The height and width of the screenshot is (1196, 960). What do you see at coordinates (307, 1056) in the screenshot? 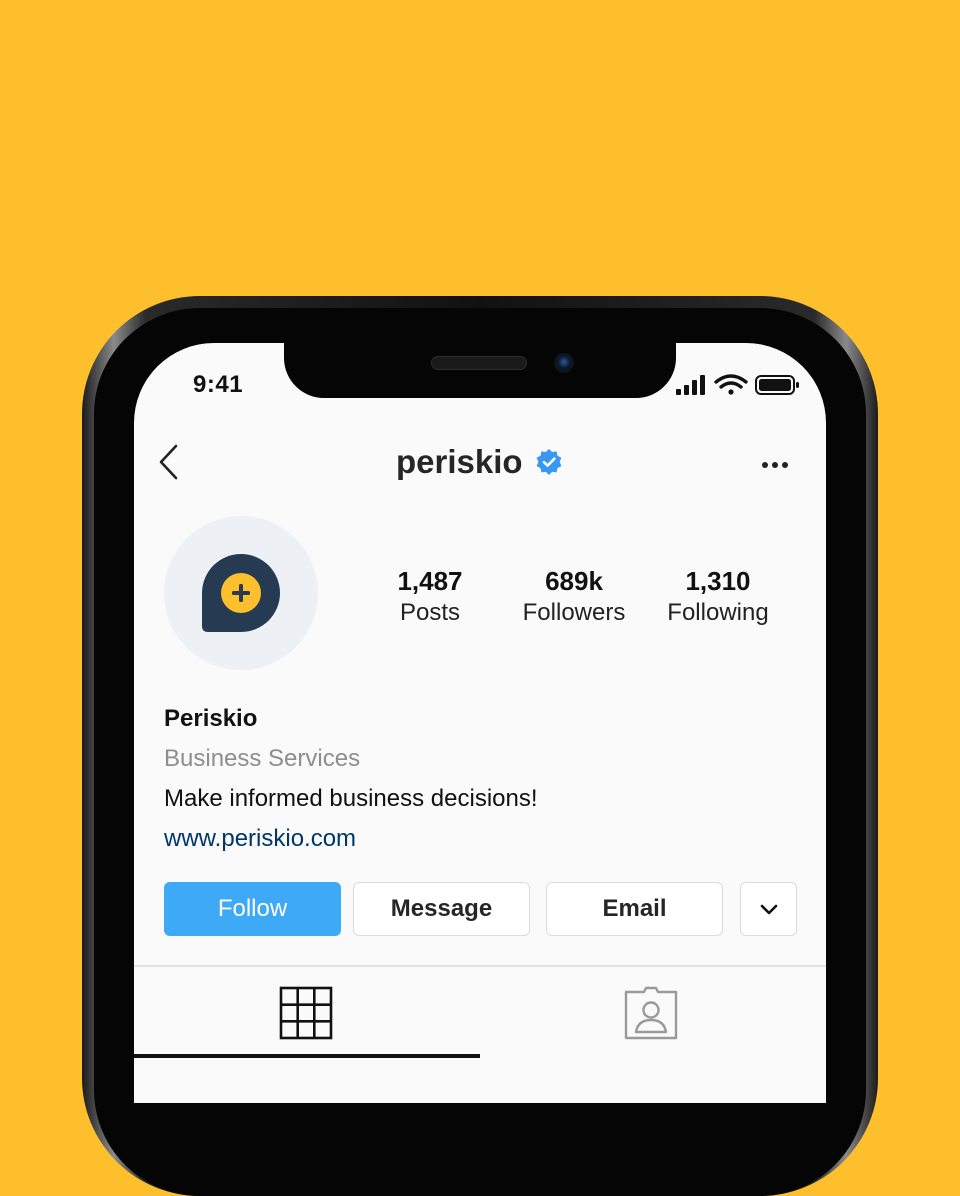
I see `active-tab-indicator` at bounding box center [307, 1056].